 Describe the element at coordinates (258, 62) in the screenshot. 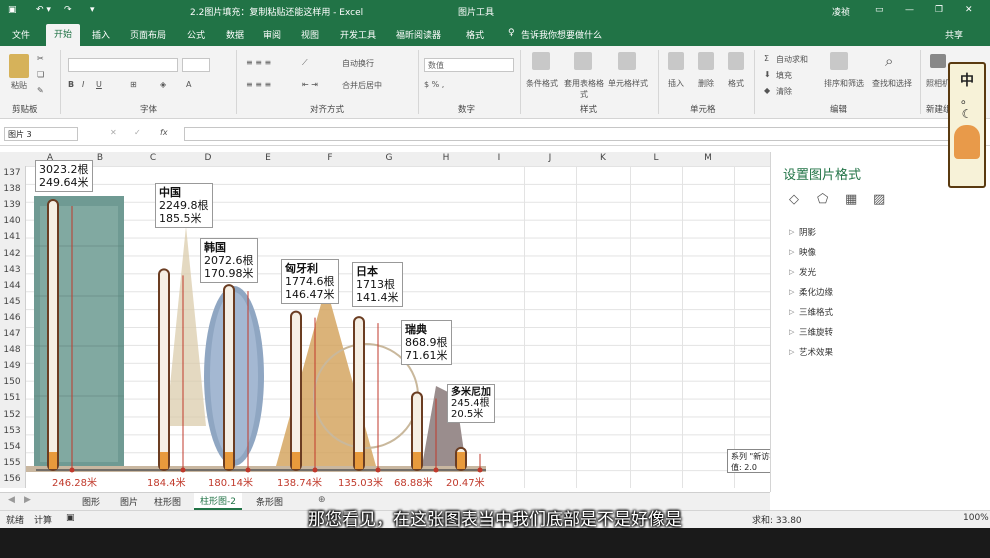

I see `align-top-icon: ≡ ≡ ≡` at that location.